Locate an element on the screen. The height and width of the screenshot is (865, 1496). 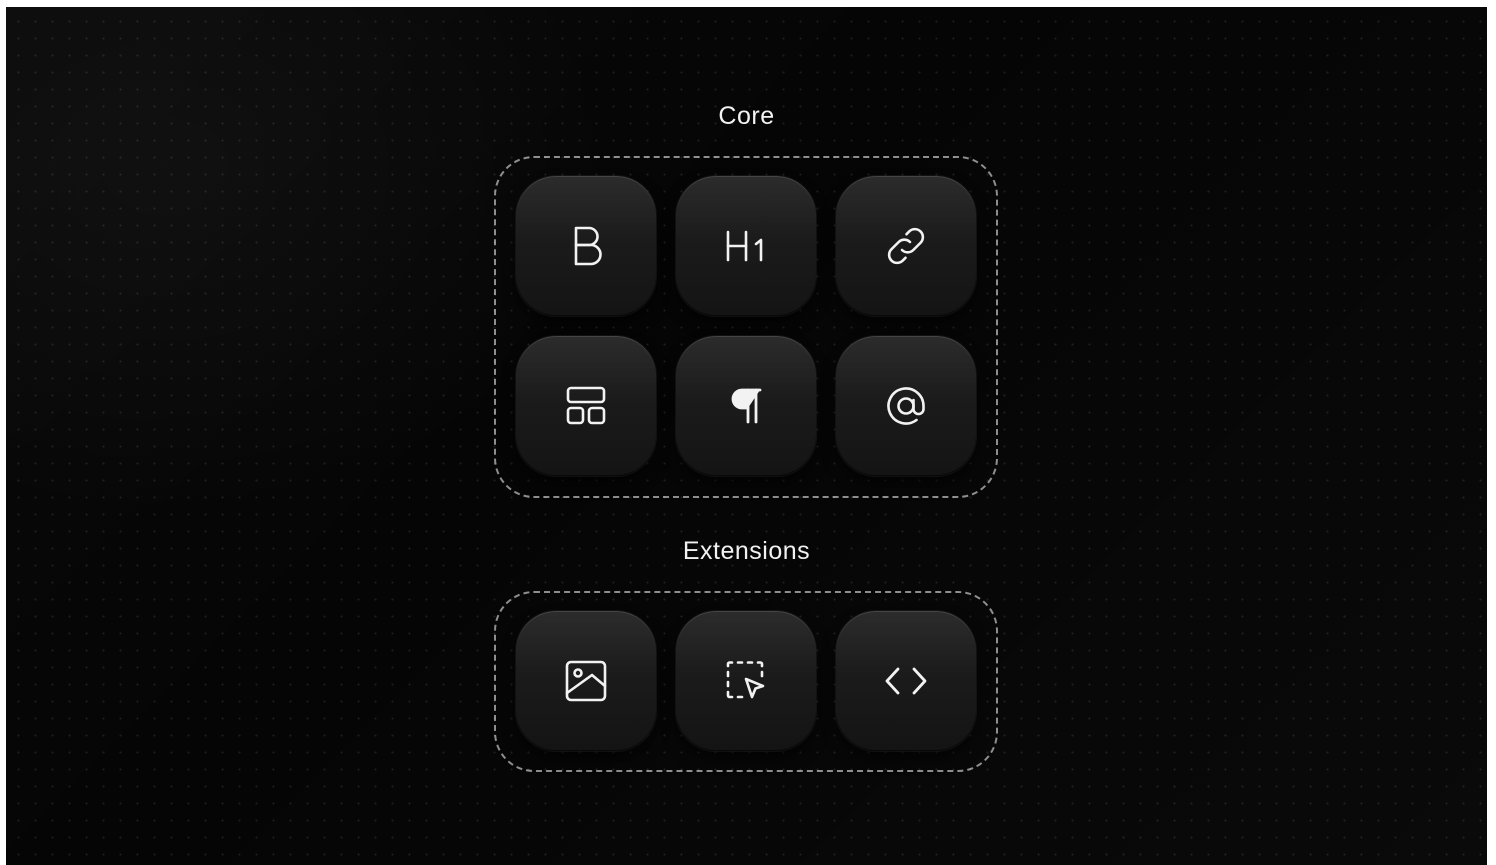
section-title-extensions: Extensions is located at coordinates (746, 551).